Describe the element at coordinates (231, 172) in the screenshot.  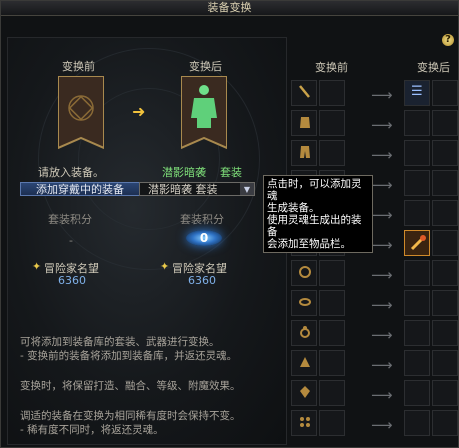
I see `result-set-type: 套装` at that location.